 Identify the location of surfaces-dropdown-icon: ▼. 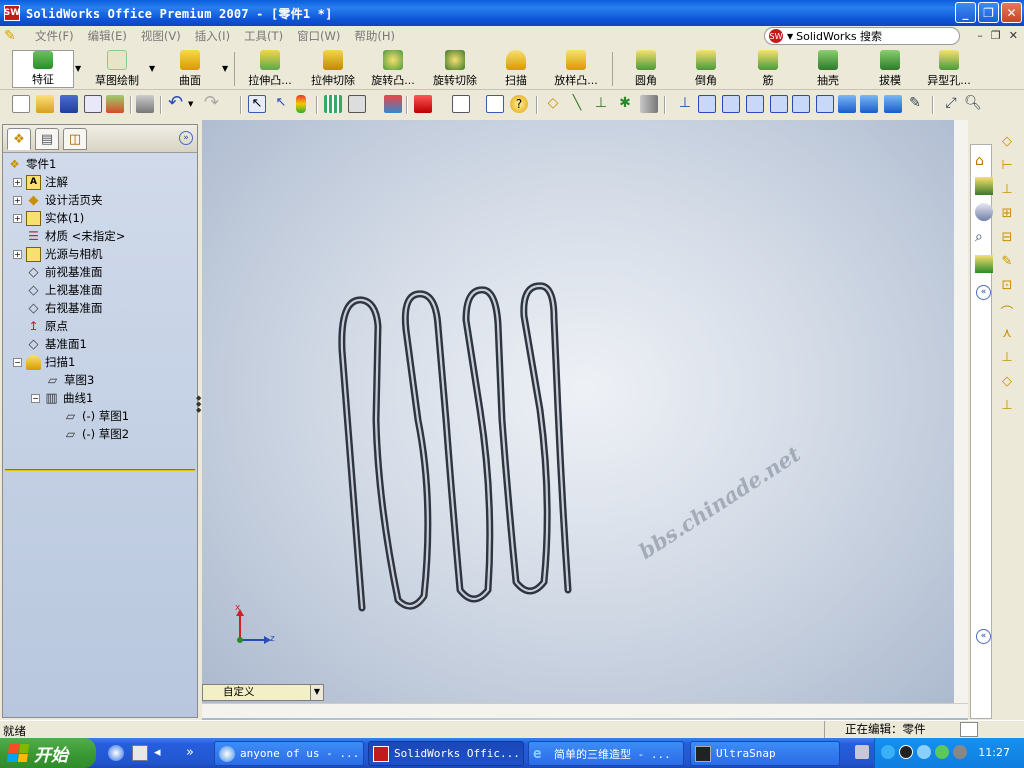
(226, 68).